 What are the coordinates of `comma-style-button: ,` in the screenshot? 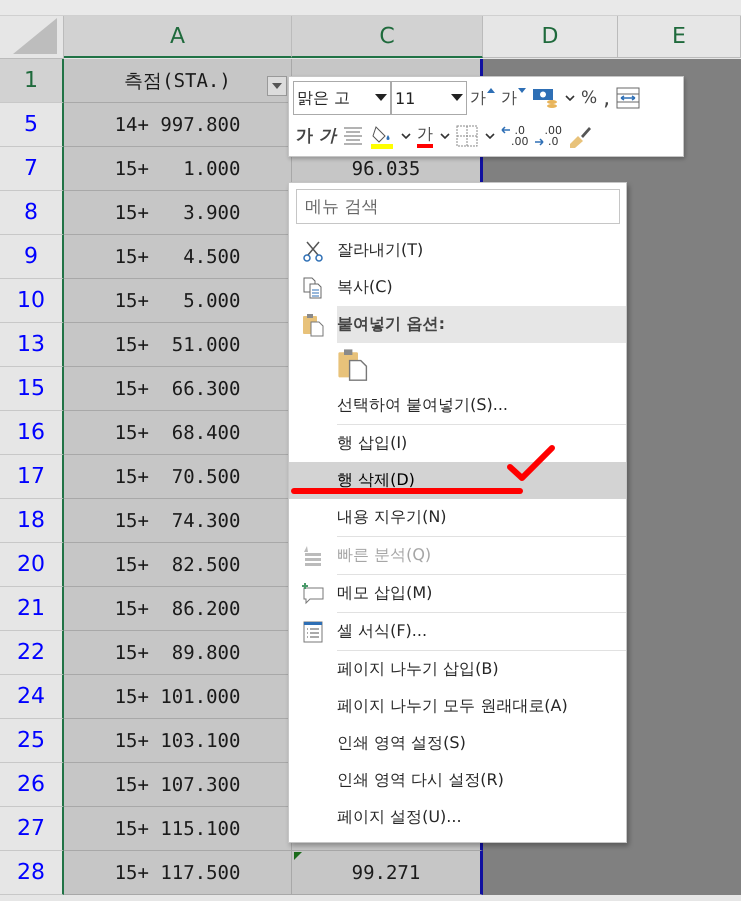 It's located at (607, 98).